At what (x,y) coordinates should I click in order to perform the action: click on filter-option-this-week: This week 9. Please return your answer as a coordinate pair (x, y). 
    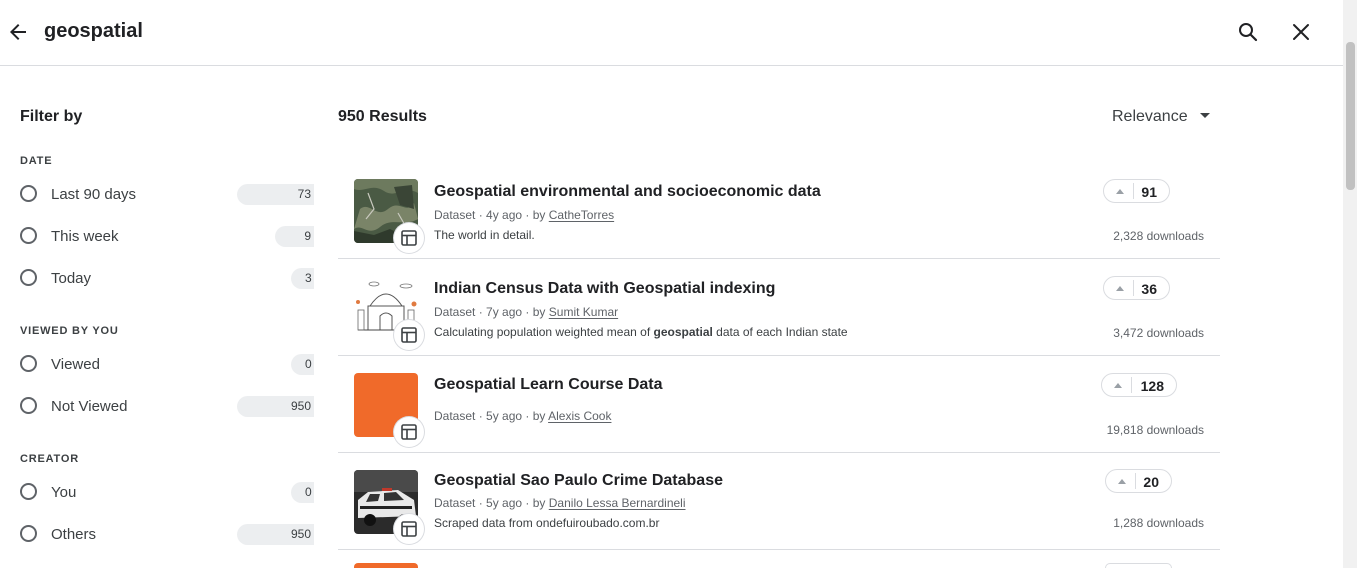
    Looking at the image, I should click on (167, 237).